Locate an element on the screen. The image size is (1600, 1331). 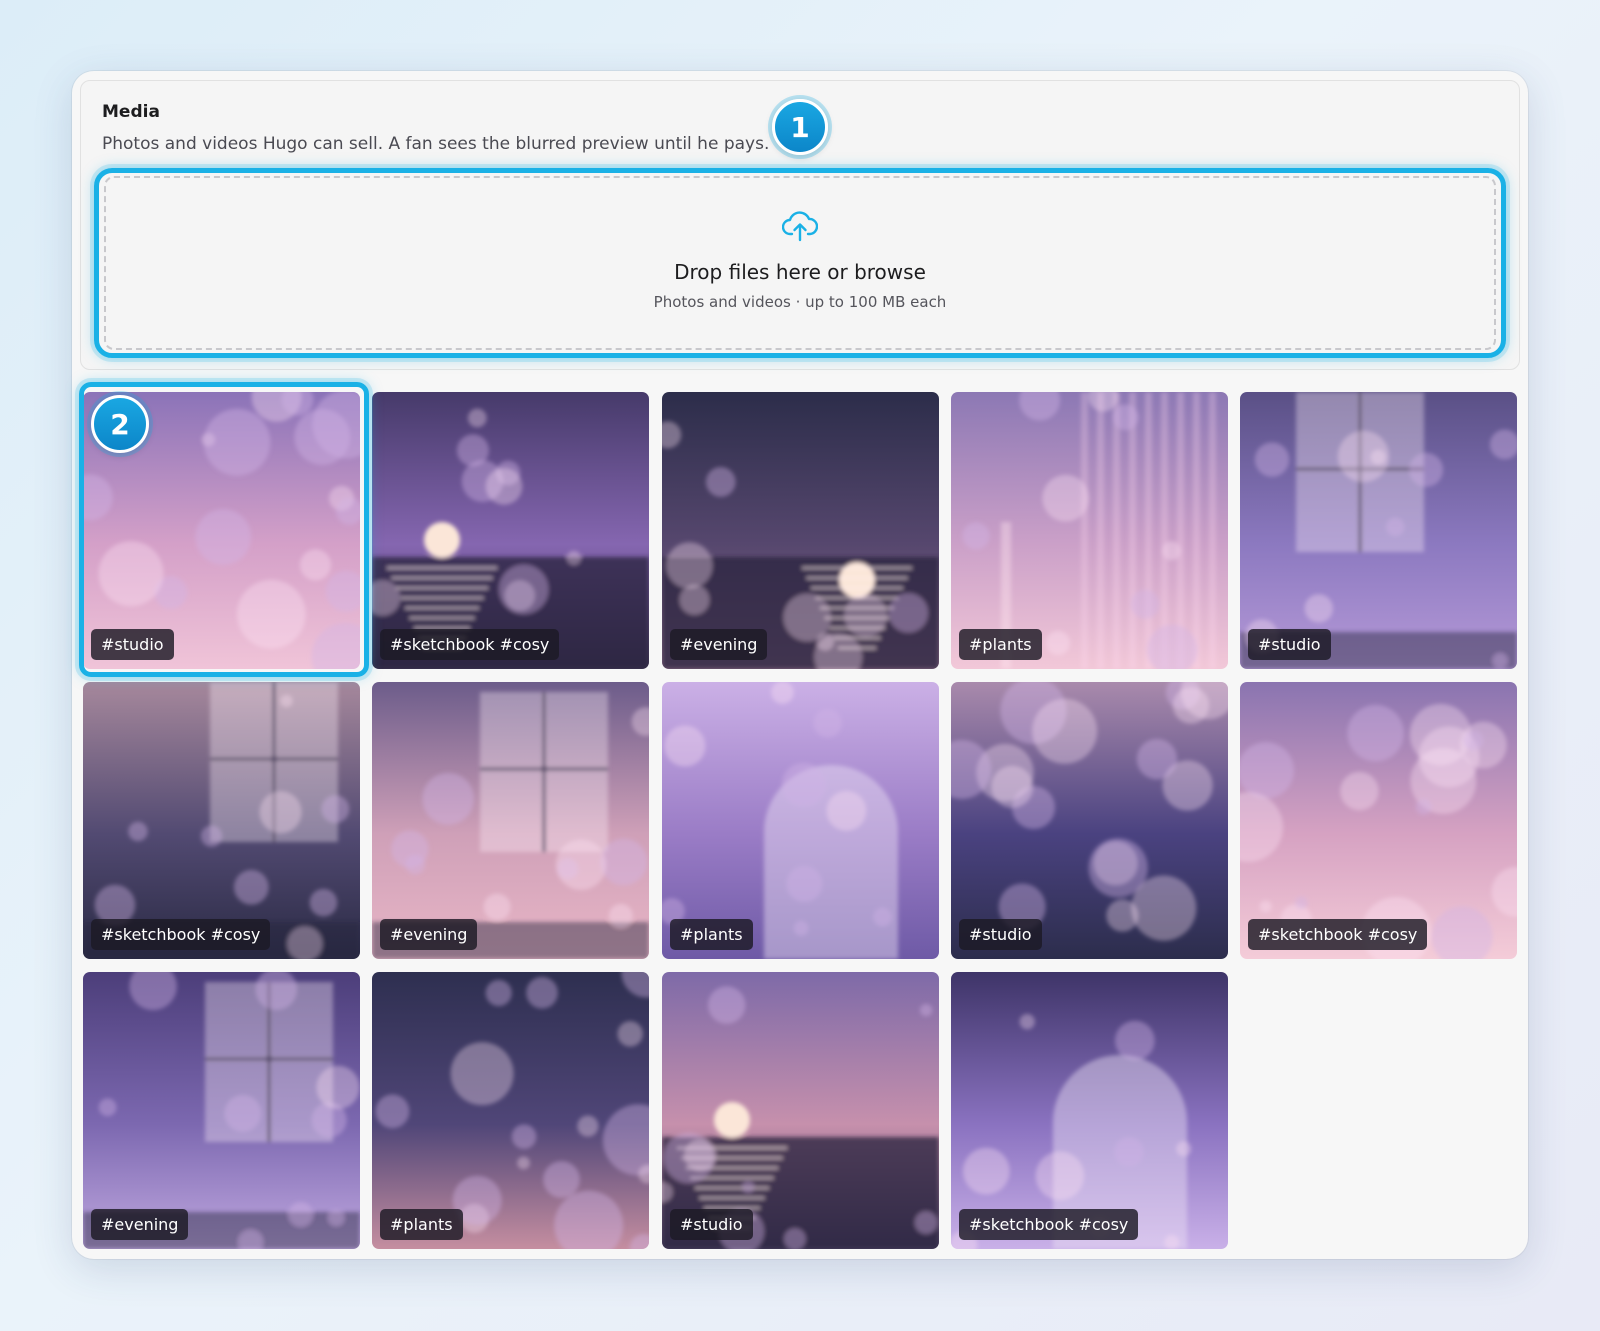
dropzone-title: Drop files here or browse is located at coordinates (800, 272).